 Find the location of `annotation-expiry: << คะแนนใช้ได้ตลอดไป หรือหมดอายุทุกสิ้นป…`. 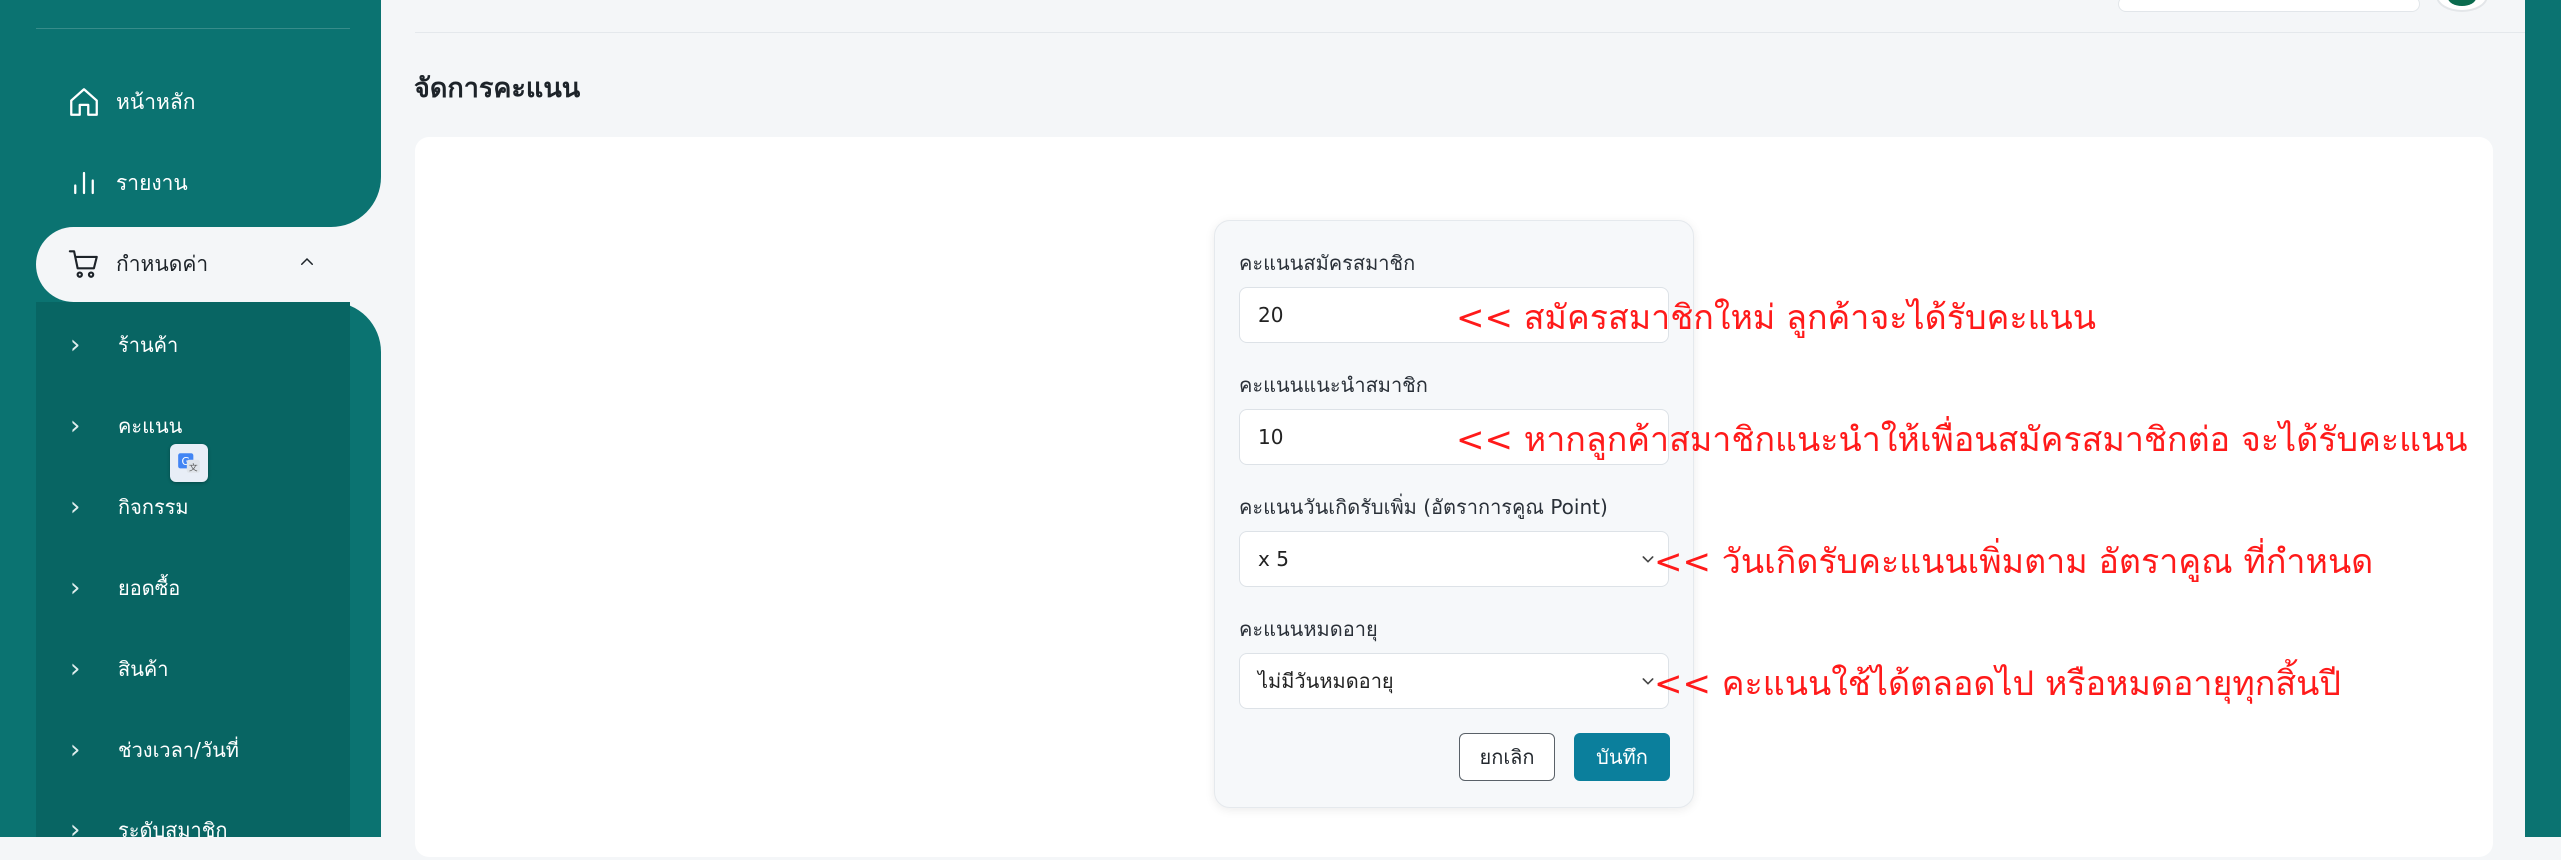

annotation-expiry: << คะแนนใช้ได้ตลอดไป หรือหมดอายุทุกสิ้นป… is located at coordinates (1997, 684).